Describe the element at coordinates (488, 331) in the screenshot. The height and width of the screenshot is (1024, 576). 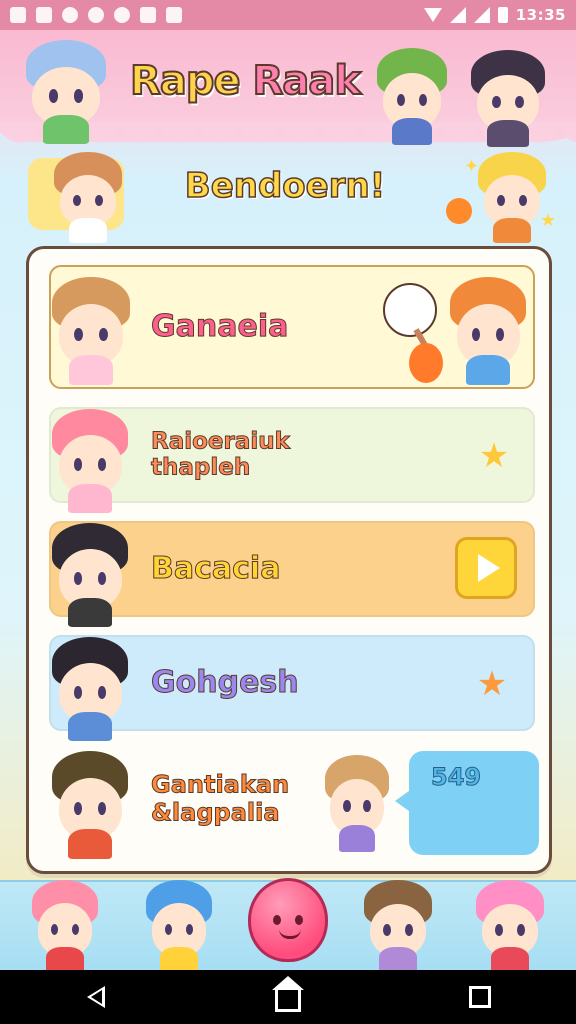
I see `list-avatar-orange-hair` at that location.